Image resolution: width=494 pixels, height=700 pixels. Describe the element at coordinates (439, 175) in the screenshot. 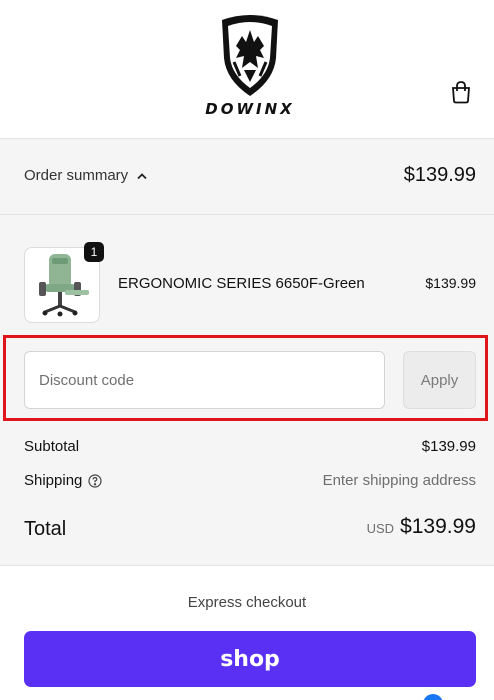

I see `summary-total-price: $139.99` at that location.